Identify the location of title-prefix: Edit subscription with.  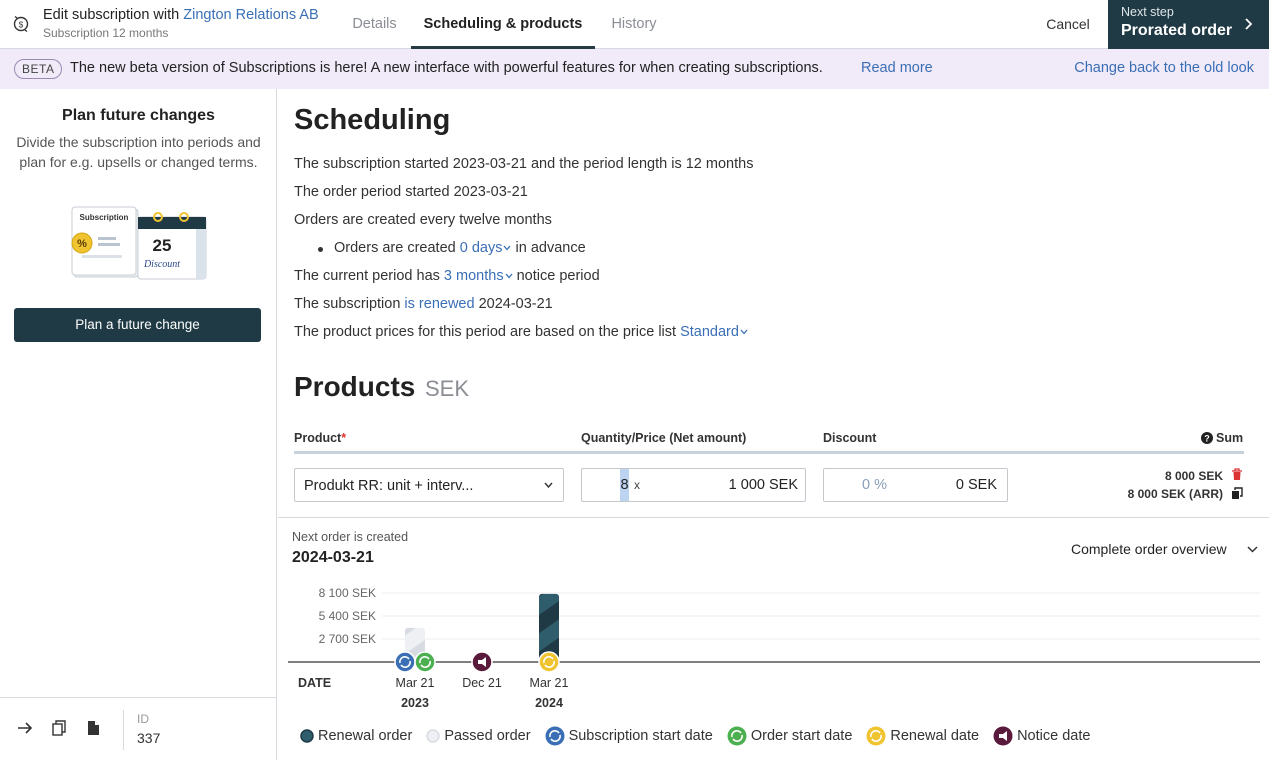
(111, 15).